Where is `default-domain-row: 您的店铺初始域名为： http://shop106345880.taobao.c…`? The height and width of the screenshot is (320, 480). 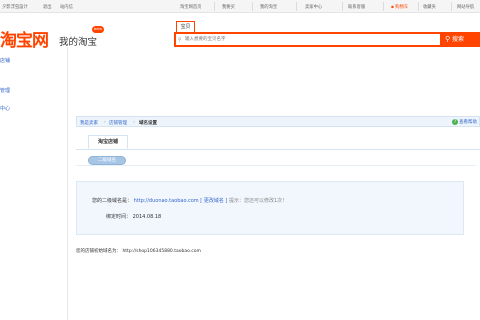 default-domain-row: 您的店铺初始域名为： http://shop106345880.taobao.c… is located at coordinates (138, 251).